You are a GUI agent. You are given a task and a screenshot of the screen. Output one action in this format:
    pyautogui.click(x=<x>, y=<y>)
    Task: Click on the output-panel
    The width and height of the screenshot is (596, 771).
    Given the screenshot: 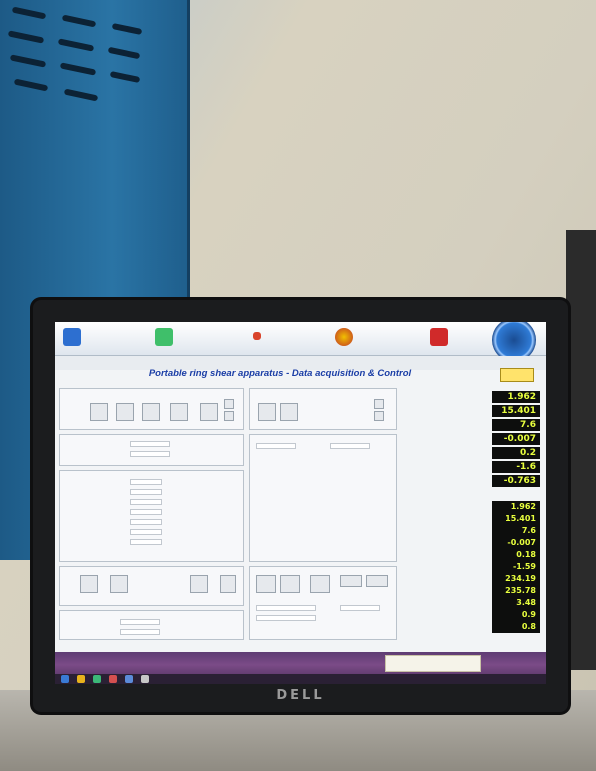 What is the action you would take?
    pyautogui.click(x=151, y=625)
    